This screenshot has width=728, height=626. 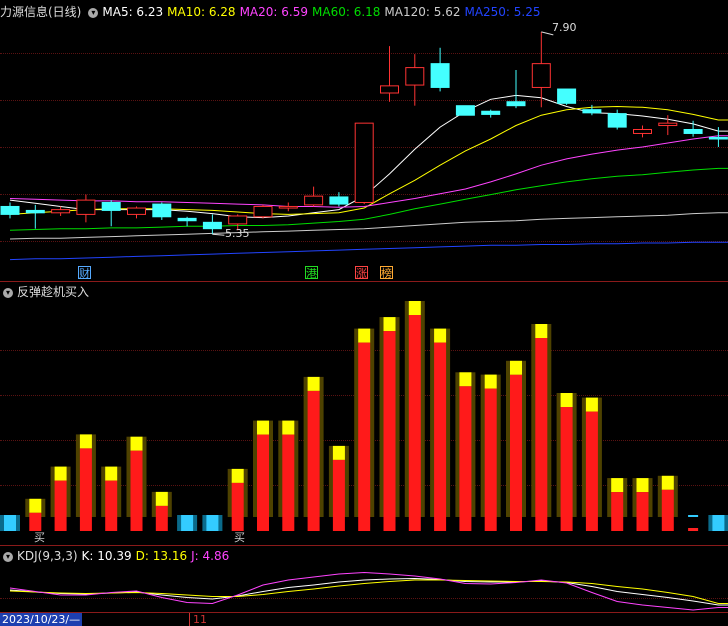 What do you see at coordinates (198, 619) in the screenshot?
I see `month-tick-label: 11` at bounding box center [198, 619].